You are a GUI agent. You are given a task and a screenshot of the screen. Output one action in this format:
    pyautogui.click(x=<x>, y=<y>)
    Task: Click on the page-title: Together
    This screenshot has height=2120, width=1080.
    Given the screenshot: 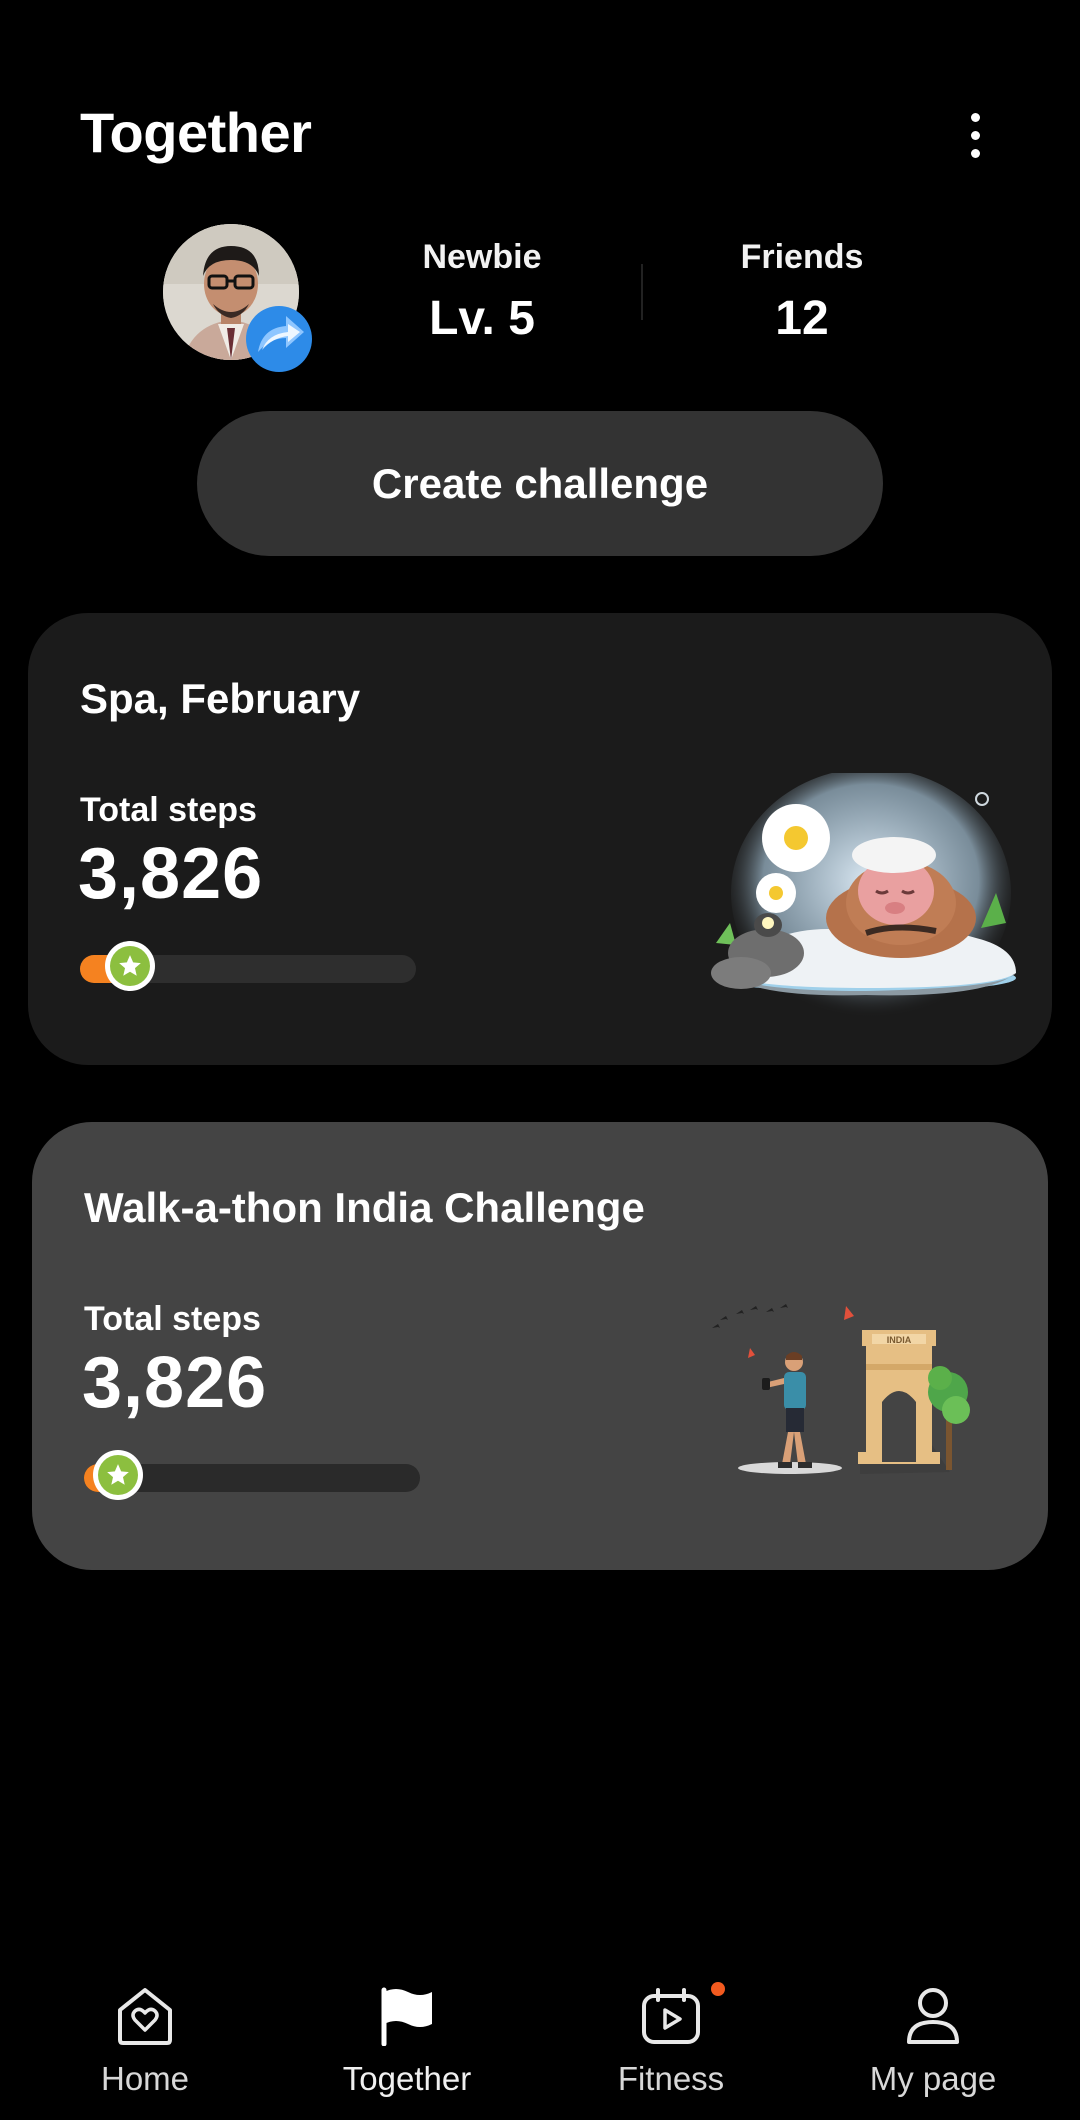 What is the action you would take?
    pyautogui.click(x=196, y=132)
    